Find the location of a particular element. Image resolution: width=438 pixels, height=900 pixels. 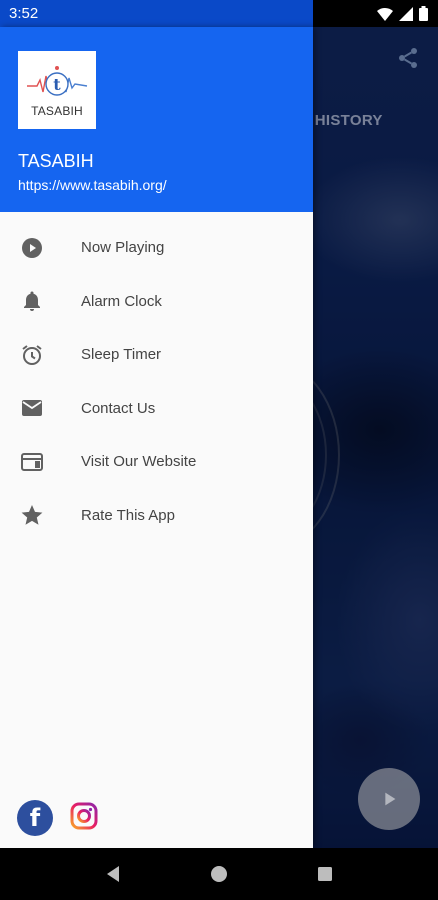

app-logo: t TASABIH is located at coordinates (57, 90).